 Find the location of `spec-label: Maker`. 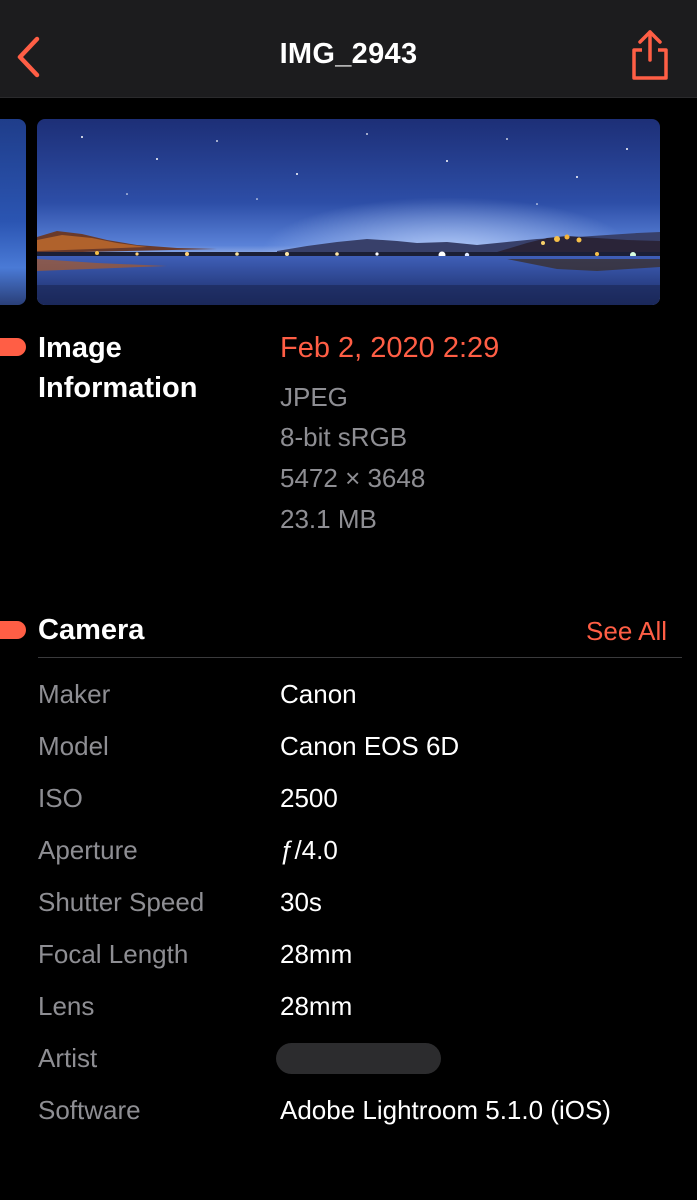

spec-label: Maker is located at coordinates (74, 694).